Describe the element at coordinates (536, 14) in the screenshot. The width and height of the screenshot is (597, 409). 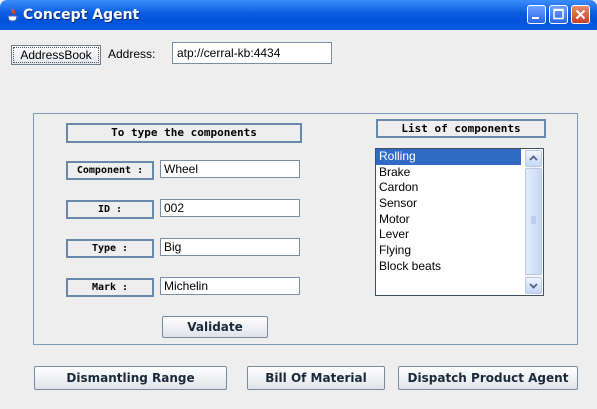
I see `minimize-button` at that location.